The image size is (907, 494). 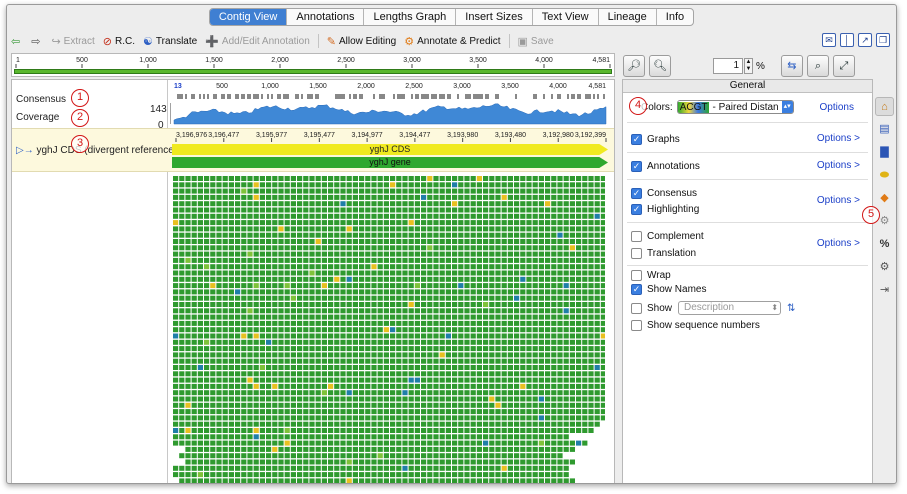 I want to click on translate-button: ☯ Translate, so click(x=170, y=41).